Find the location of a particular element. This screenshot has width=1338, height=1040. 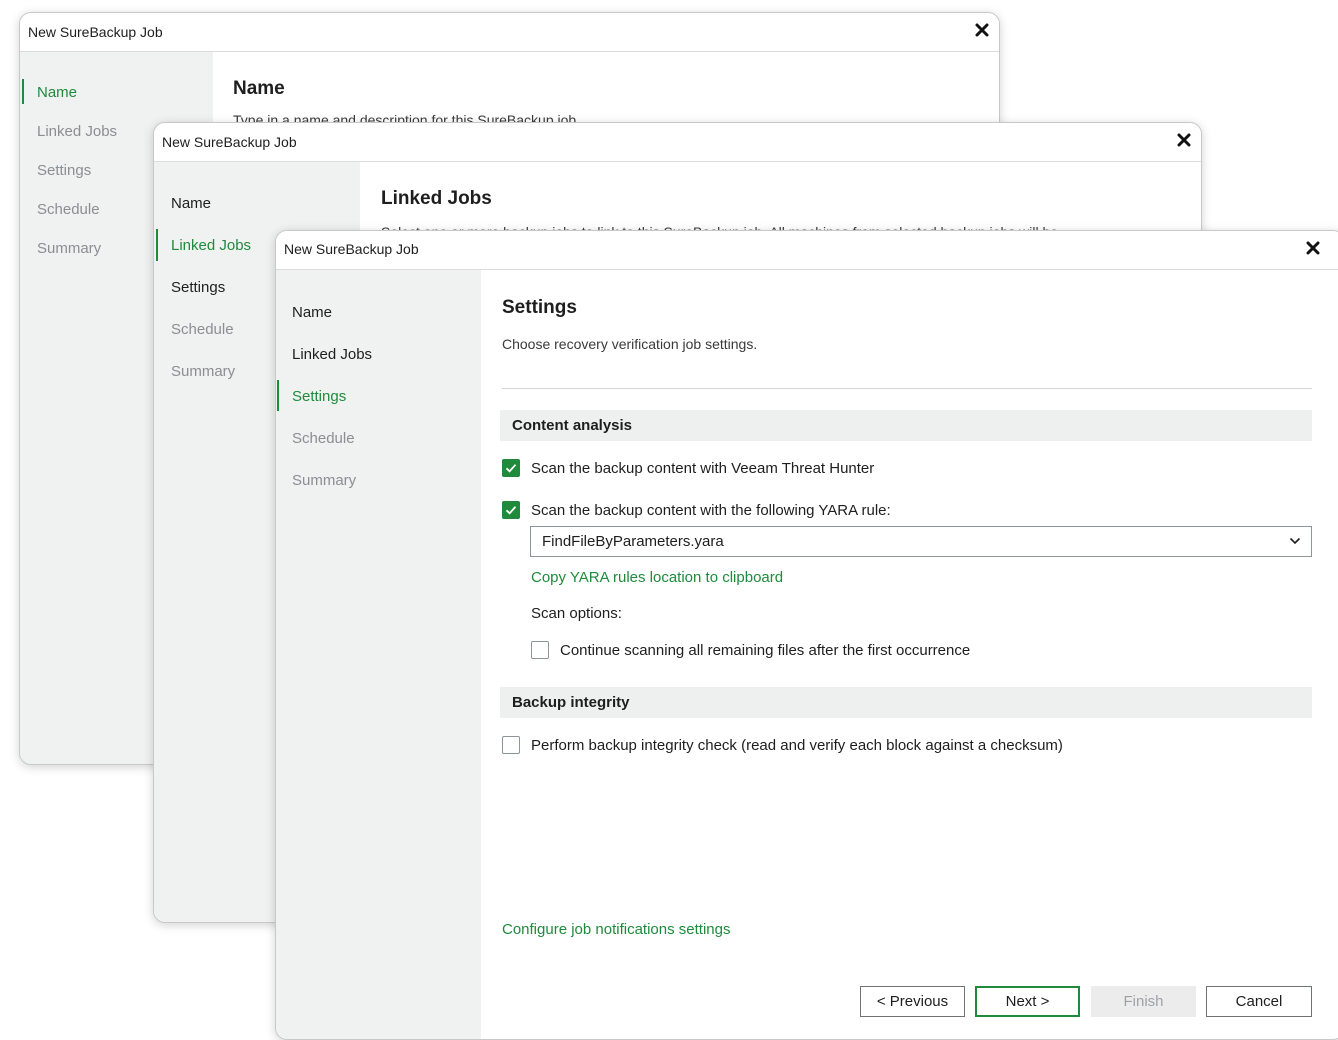

header-divider is located at coordinates (907, 388).